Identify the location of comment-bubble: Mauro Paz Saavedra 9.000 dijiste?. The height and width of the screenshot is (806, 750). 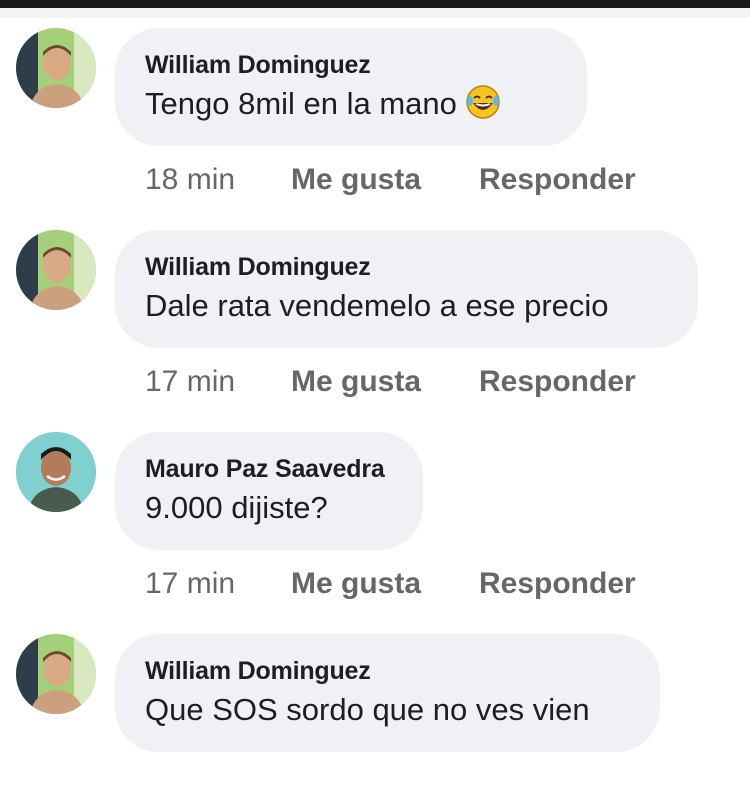
(269, 491).